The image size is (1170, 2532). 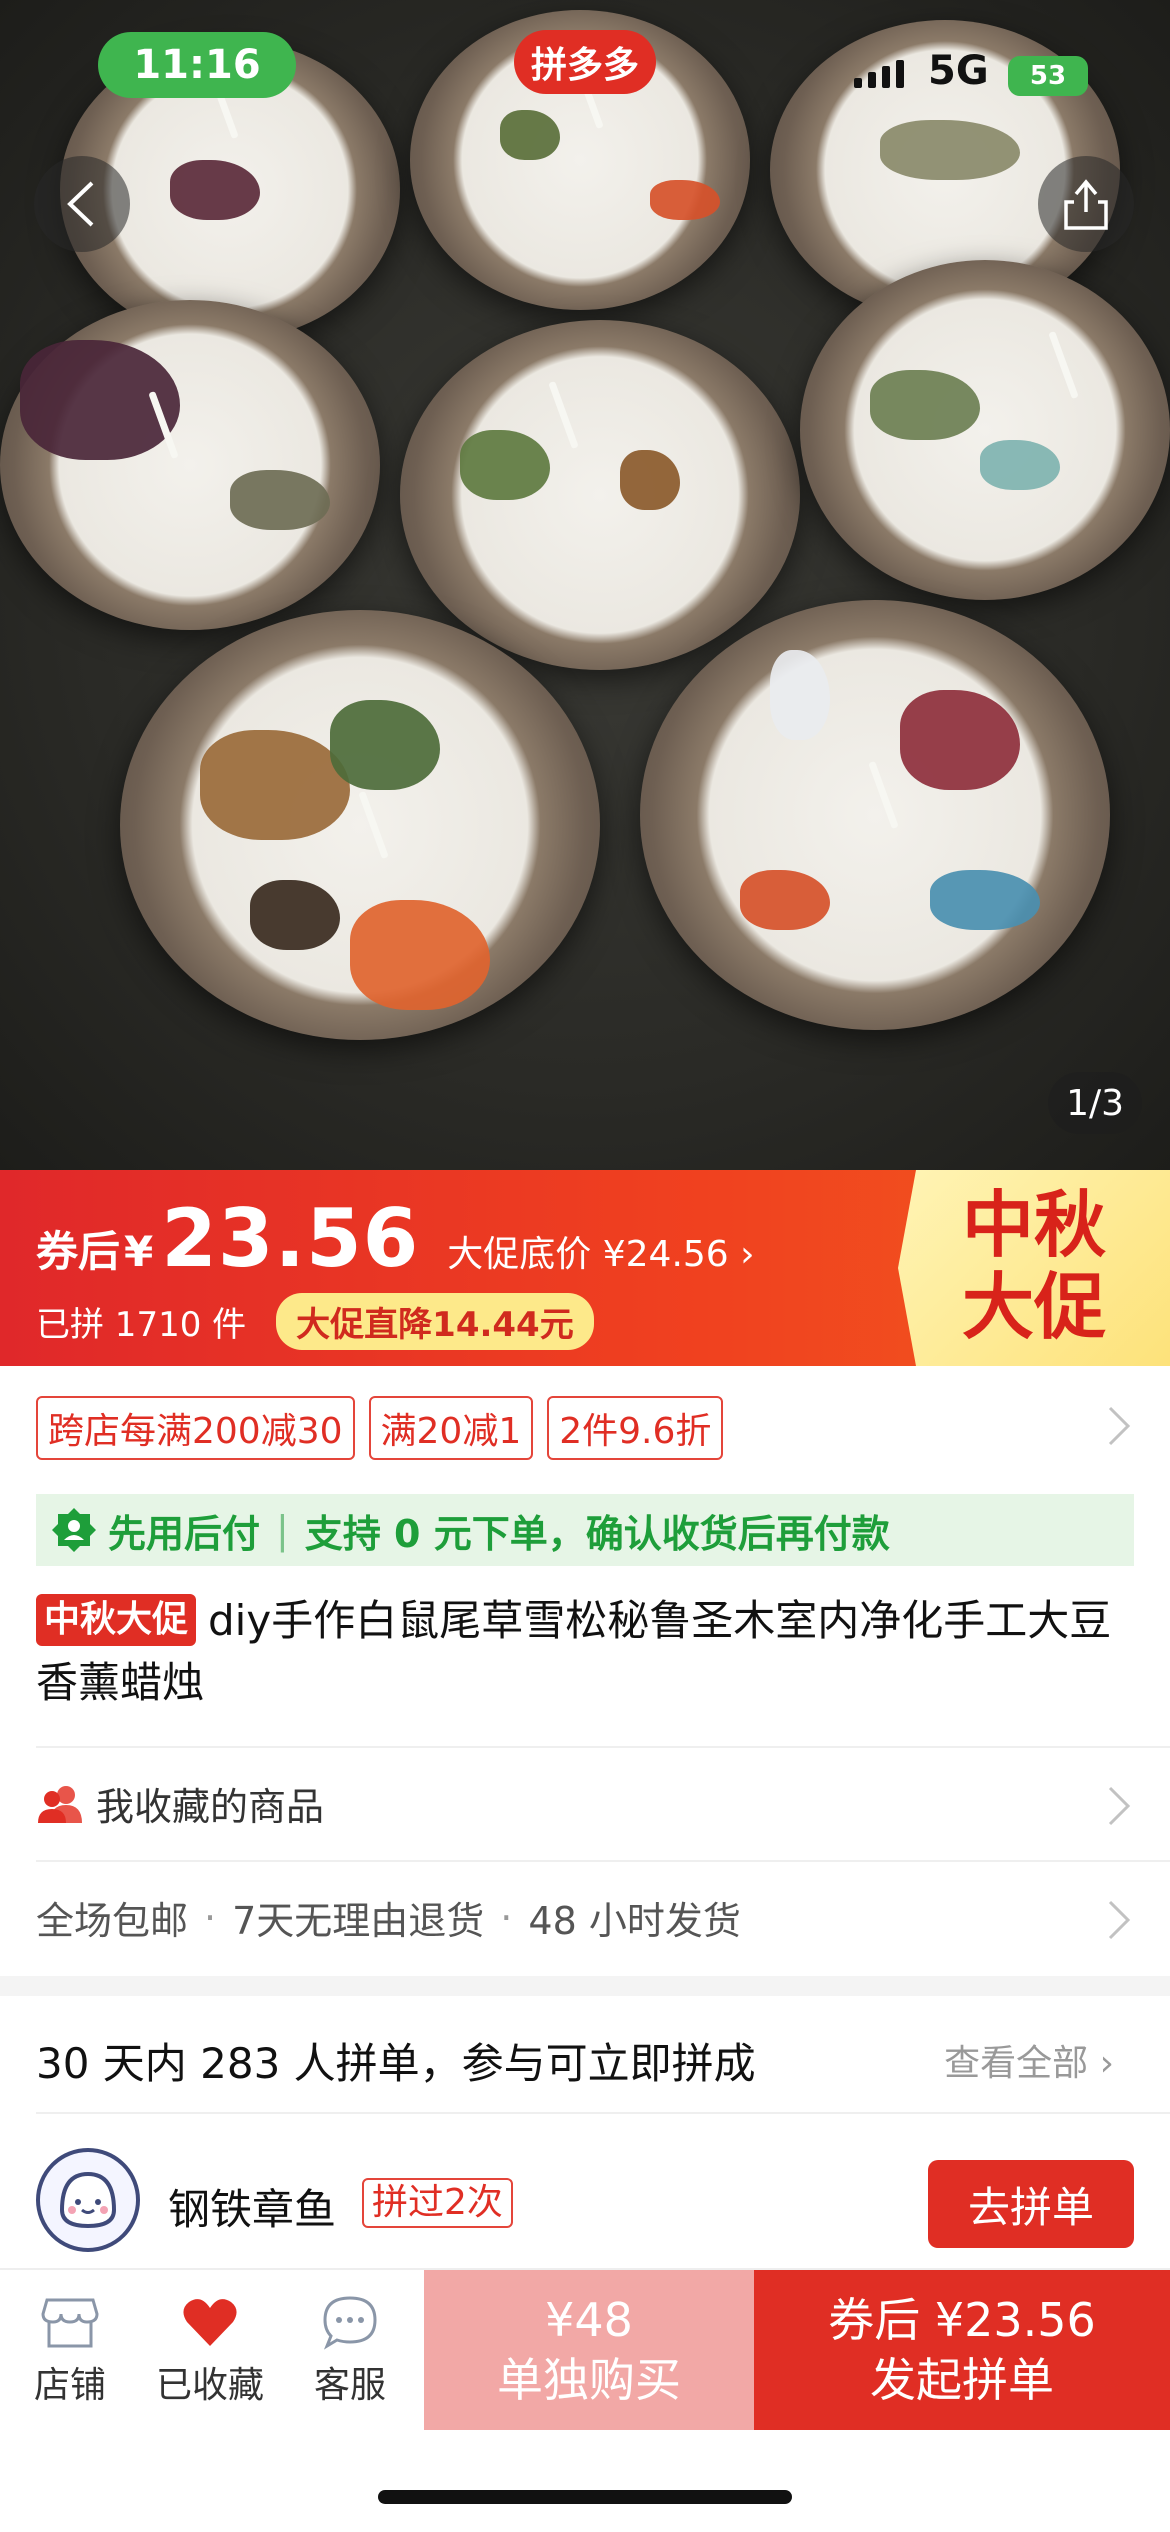 I want to click on product-title: diy手作白鼠尾草雪松秘鲁圣木室内净化手工大豆香薰蜡烛, so click(x=574, y=1651).